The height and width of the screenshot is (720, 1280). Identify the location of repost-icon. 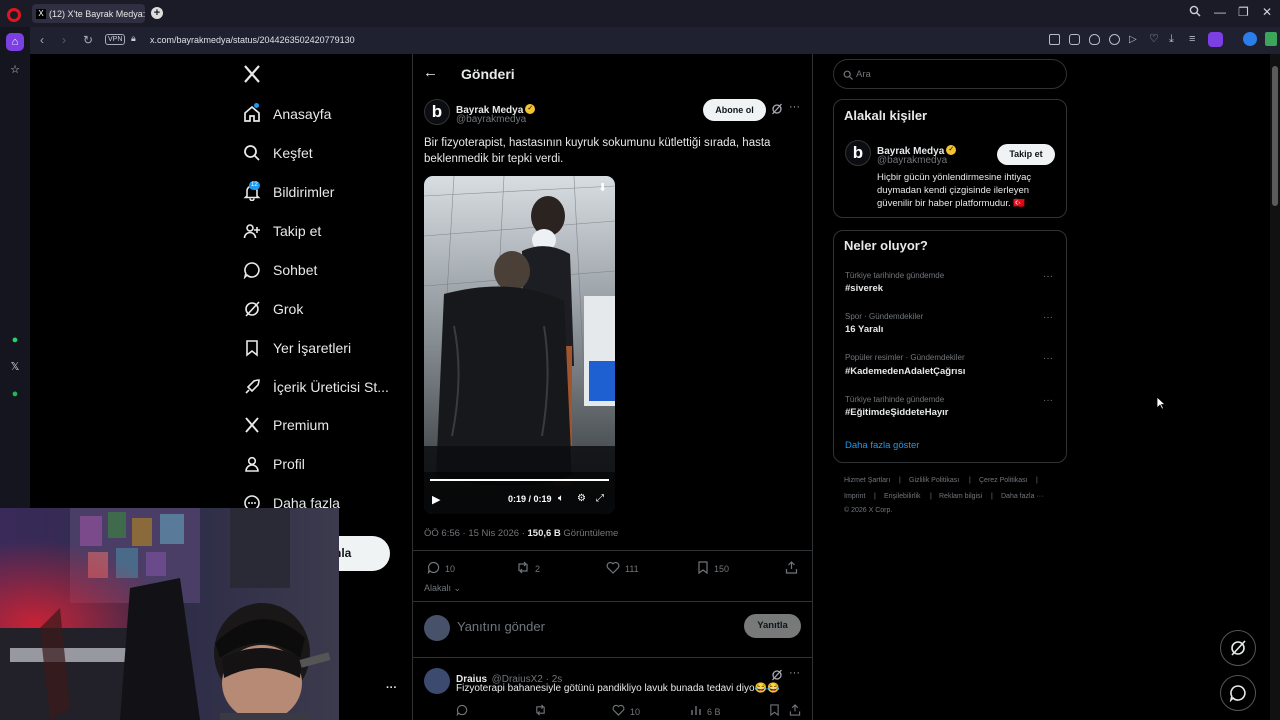
(540, 711).